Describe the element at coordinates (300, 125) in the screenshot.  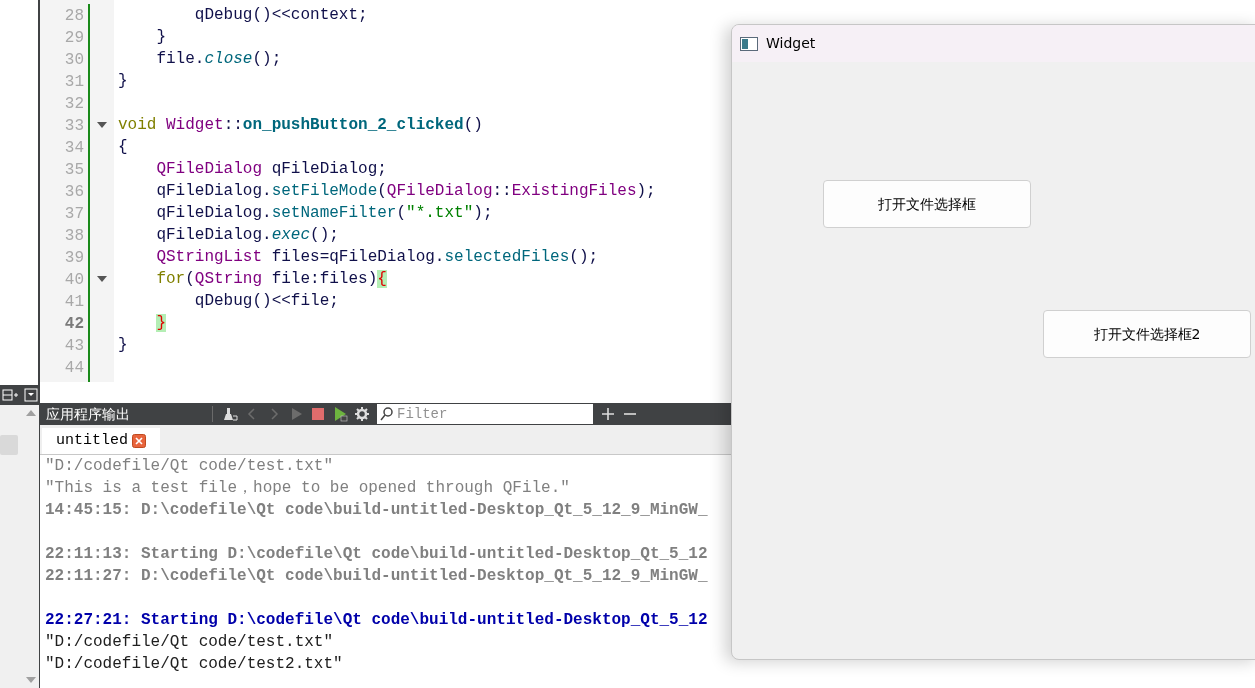
I see `code-line: void Widget::on_pushButton_2_clicked()` at that location.